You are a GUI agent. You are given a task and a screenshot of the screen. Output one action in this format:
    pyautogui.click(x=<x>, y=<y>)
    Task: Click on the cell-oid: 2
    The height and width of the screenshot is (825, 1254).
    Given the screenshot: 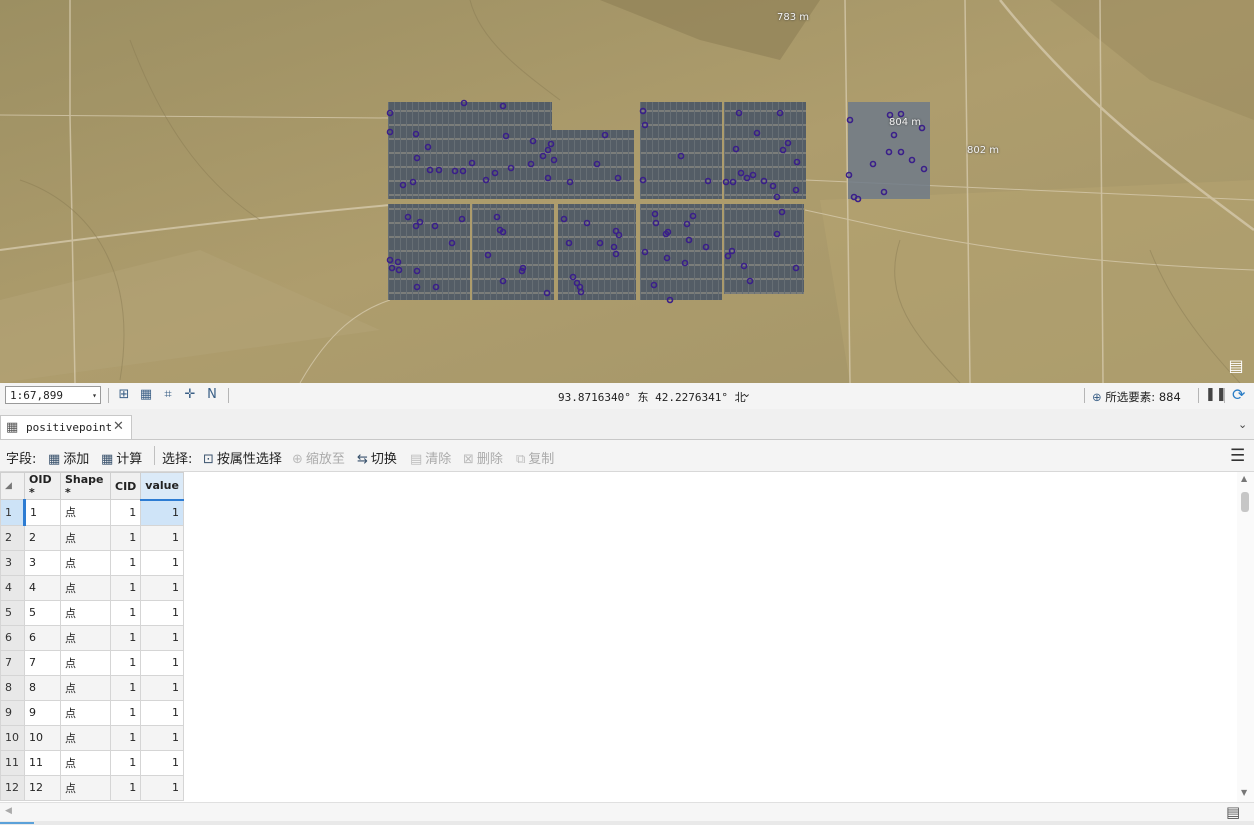 What is the action you would take?
    pyautogui.click(x=42, y=537)
    